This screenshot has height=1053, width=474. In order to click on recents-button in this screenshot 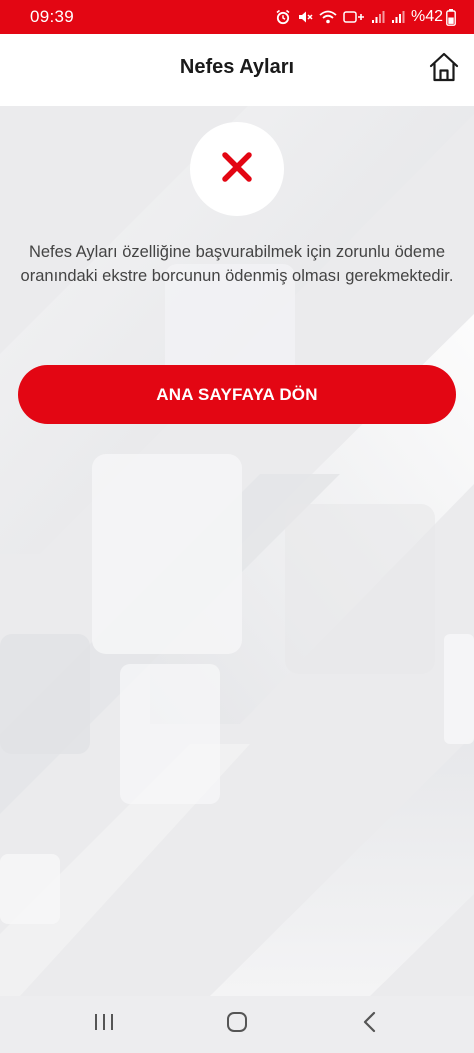, I will do `click(104, 1024)`.